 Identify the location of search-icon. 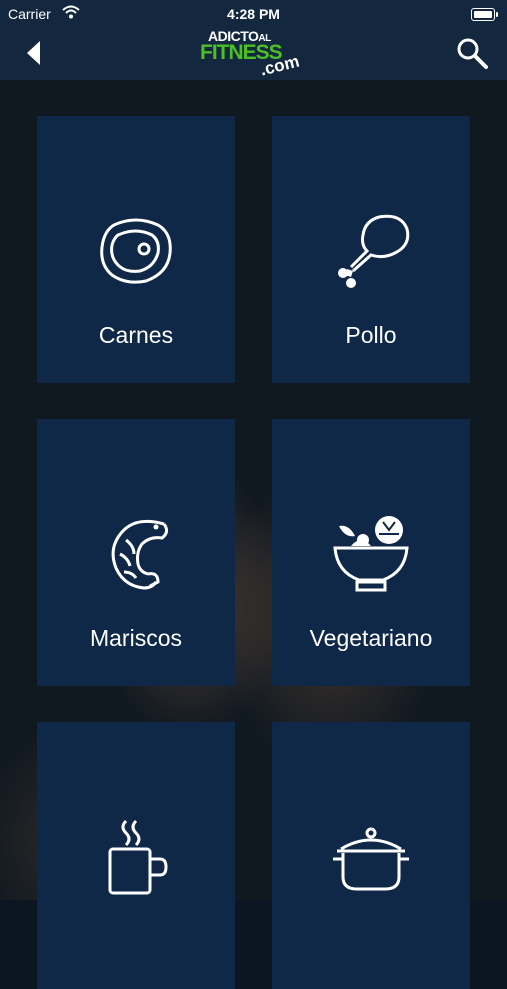
(472, 53).